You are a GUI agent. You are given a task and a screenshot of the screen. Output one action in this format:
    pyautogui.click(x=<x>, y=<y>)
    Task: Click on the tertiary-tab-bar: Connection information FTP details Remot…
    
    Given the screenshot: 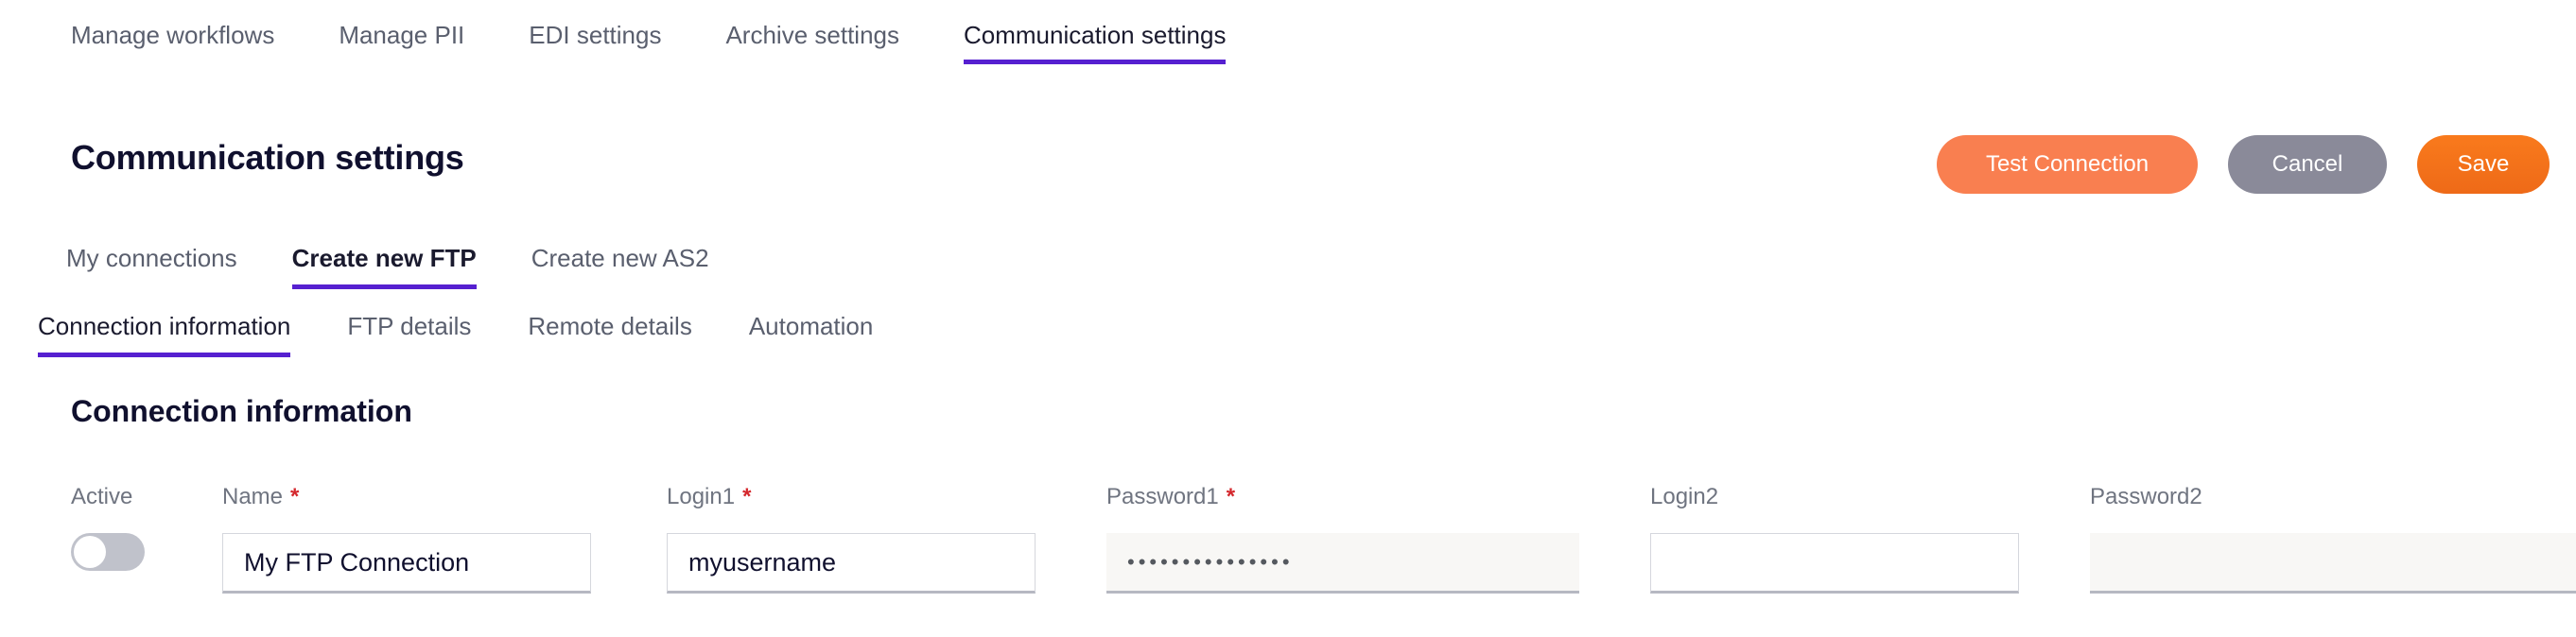 What is the action you would take?
    pyautogui.click(x=484, y=335)
    